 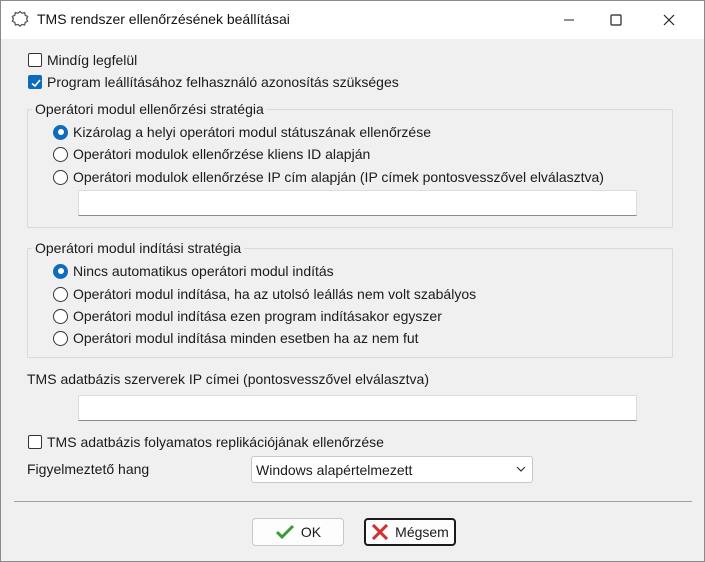 I want to click on check-strategy-legend: Operátori modul ellenőrzési stratégia, so click(x=149, y=109).